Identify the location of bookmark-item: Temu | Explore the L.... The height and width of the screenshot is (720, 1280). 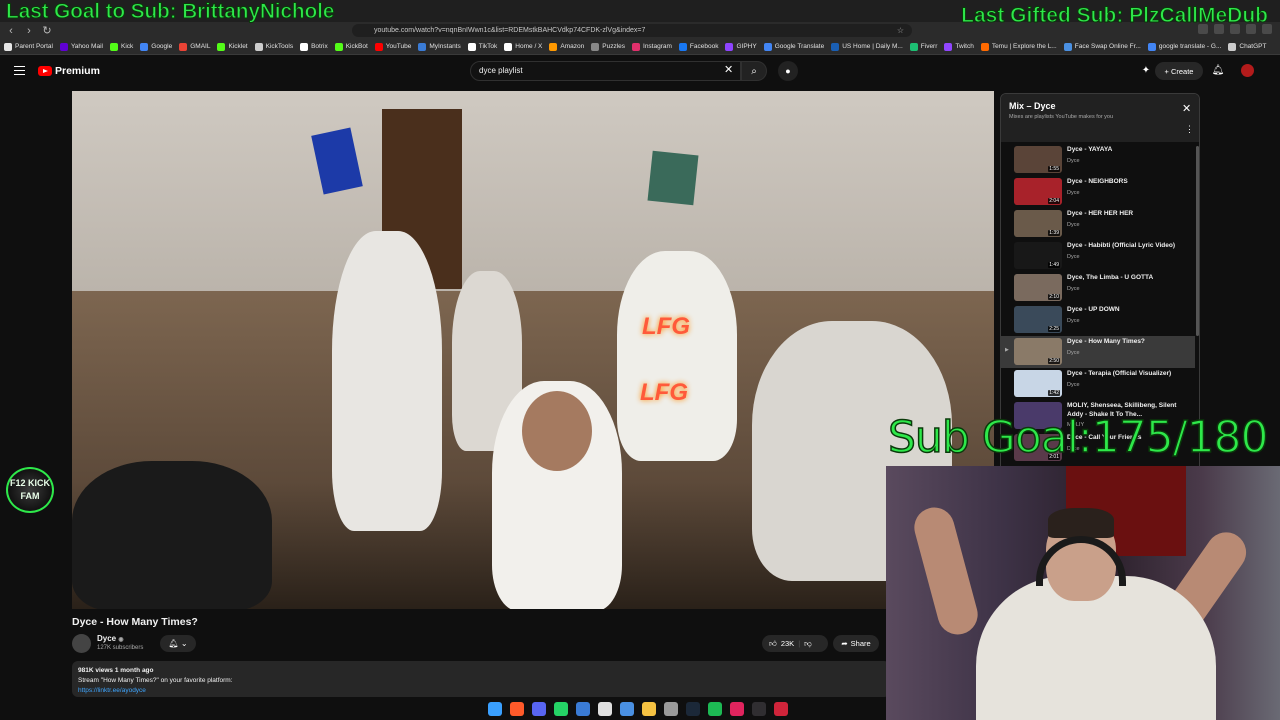
(1018, 46).